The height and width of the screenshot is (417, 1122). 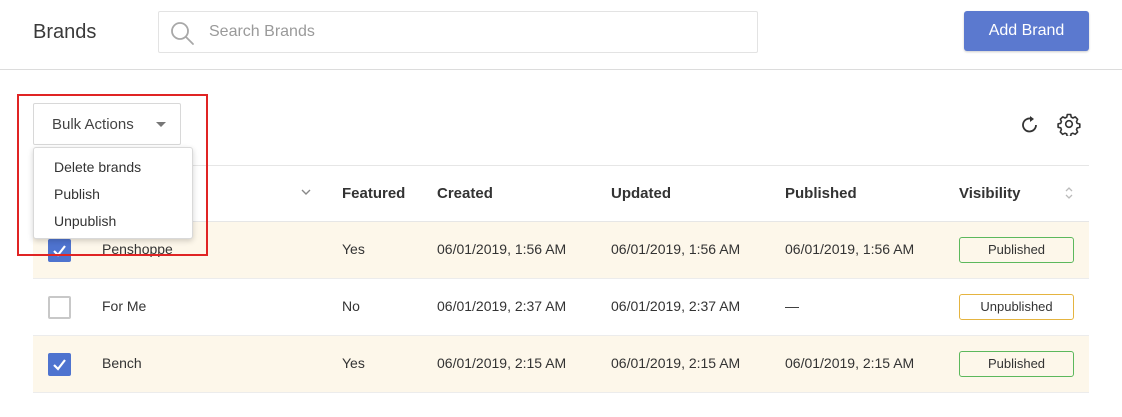 What do you see at coordinates (821, 193) in the screenshot?
I see `column-header-published: Published` at bounding box center [821, 193].